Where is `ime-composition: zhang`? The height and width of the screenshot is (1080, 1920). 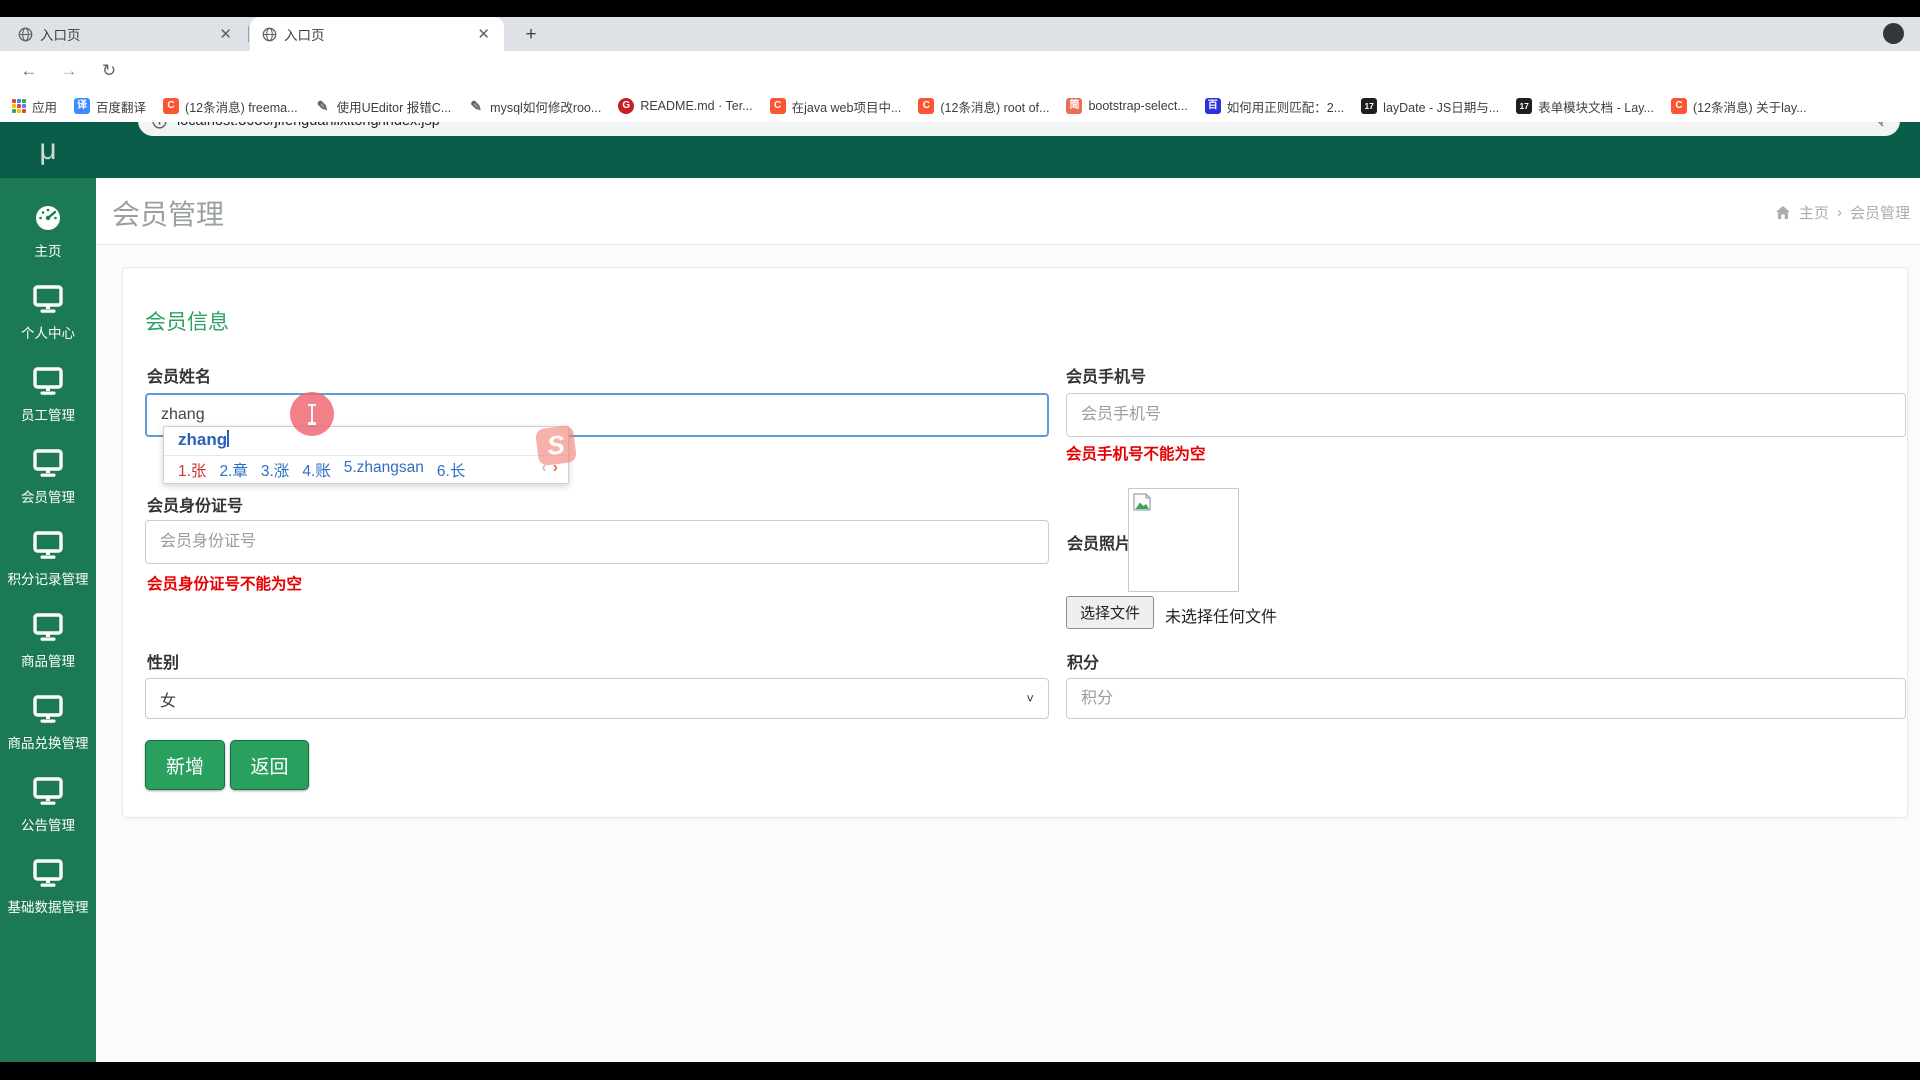 ime-composition: zhang is located at coordinates (203, 439).